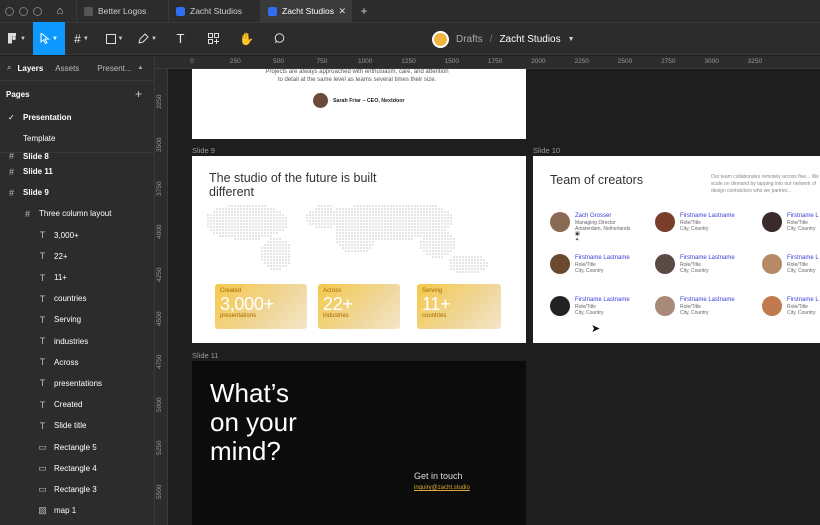 This screenshot has height=525, width=820. What do you see at coordinates (77, 446) in the screenshot?
I see `layer-item: ▭ Rectangle 5` at bounding box center [77, 446].